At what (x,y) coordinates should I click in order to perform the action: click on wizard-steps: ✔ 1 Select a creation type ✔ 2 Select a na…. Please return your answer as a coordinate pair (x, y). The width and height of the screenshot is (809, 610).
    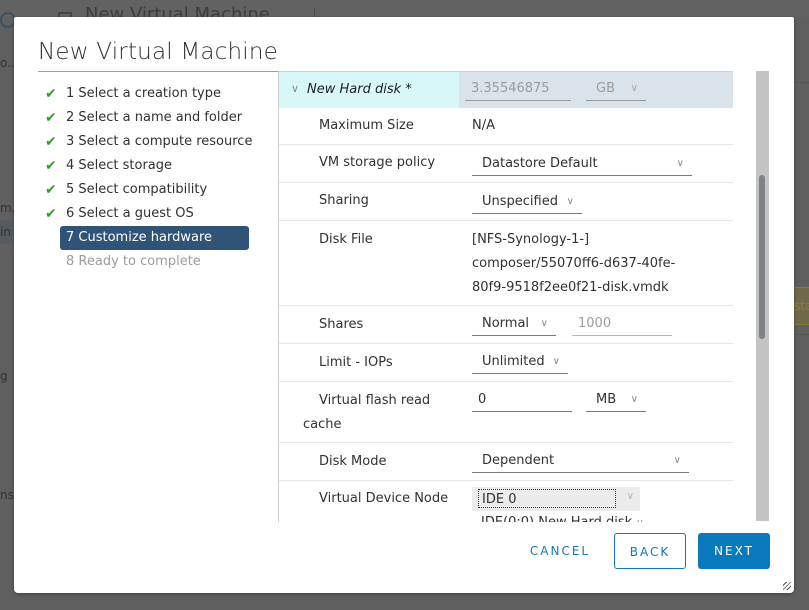
    Looking at the image, I should click on (148, 178).